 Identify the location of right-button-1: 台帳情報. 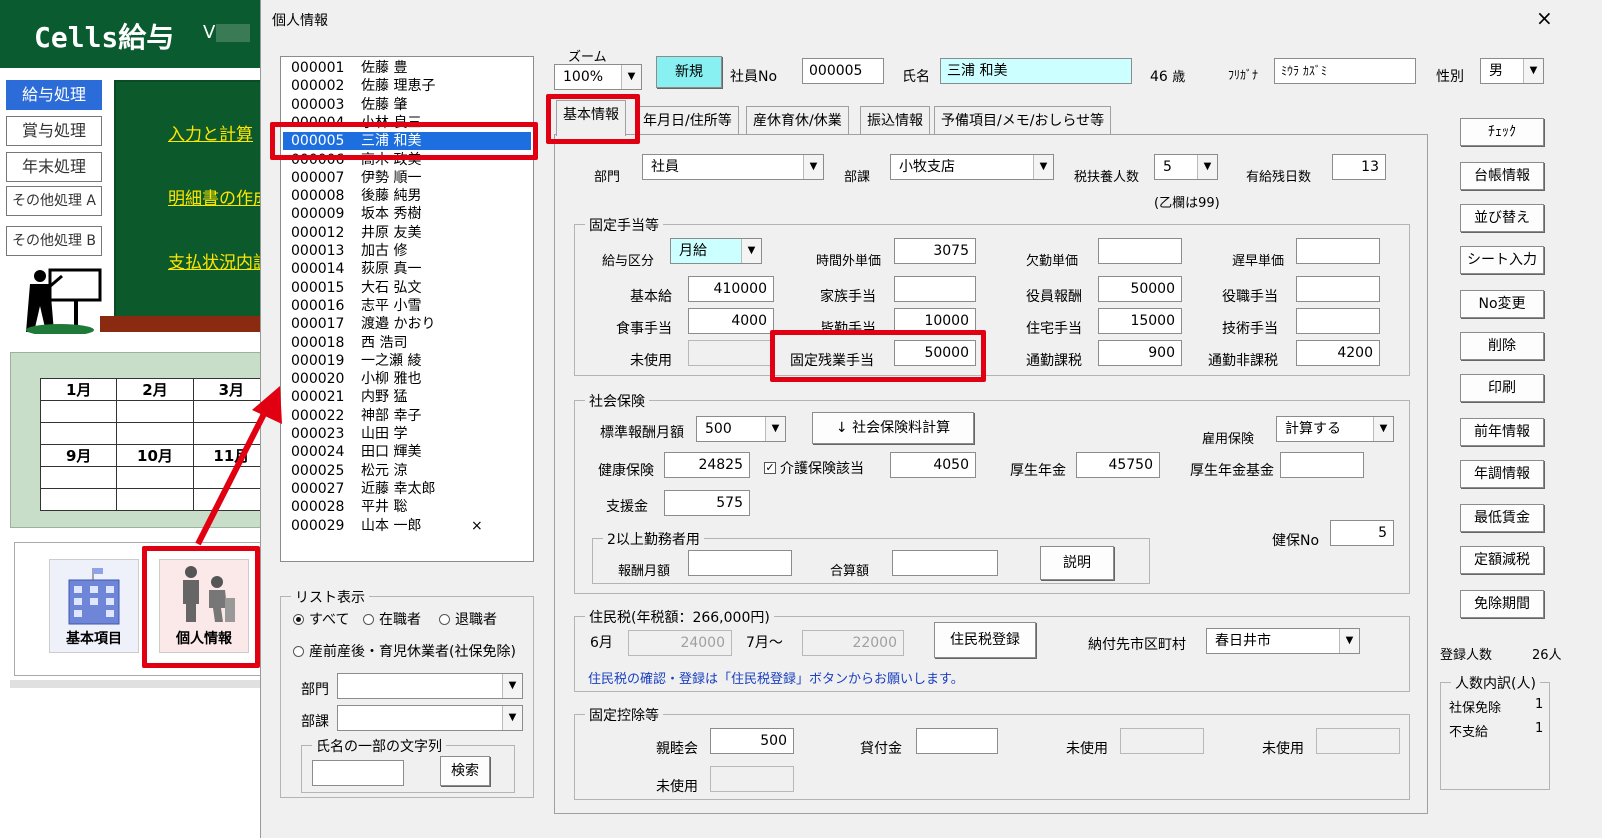
(1502, 176).